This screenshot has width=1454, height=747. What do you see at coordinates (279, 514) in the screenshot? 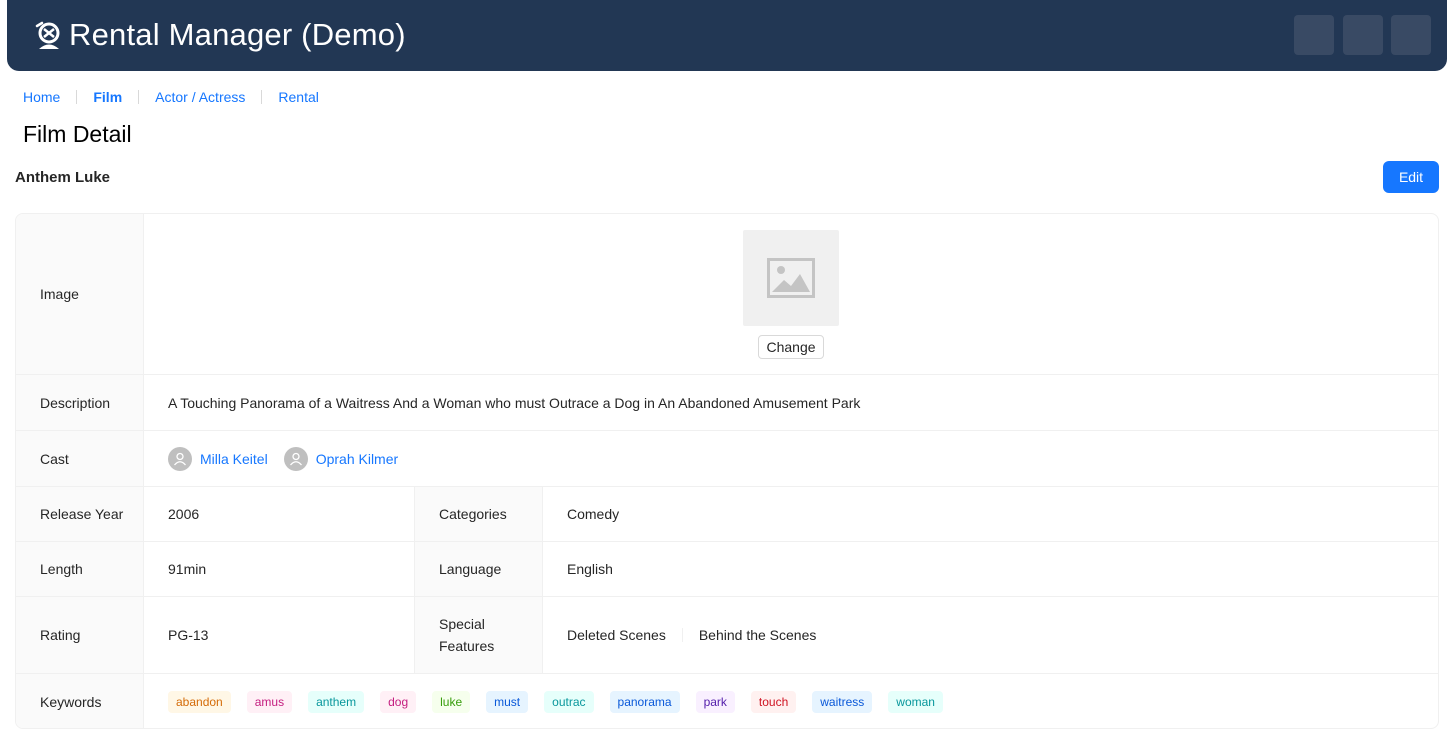
I see `release-year-value: 2006` at bounding box center [279, 514].